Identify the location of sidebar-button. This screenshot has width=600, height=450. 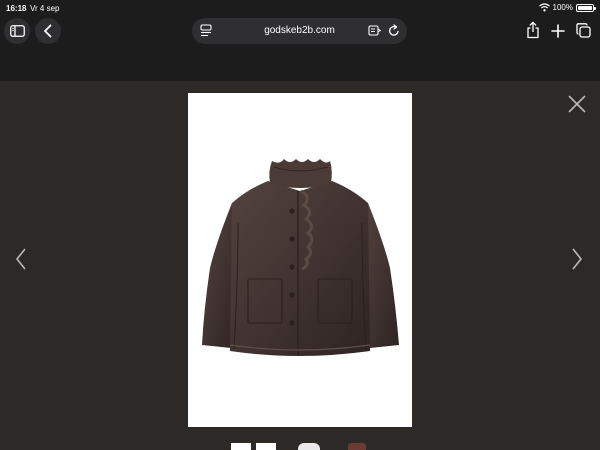
(17, 31).